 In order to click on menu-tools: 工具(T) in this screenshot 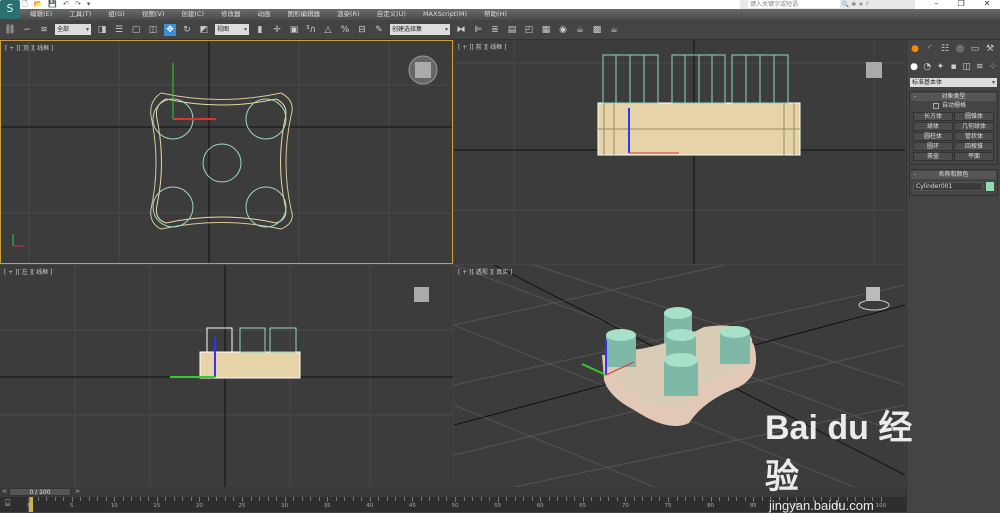, I will do `click(80, 14)`.